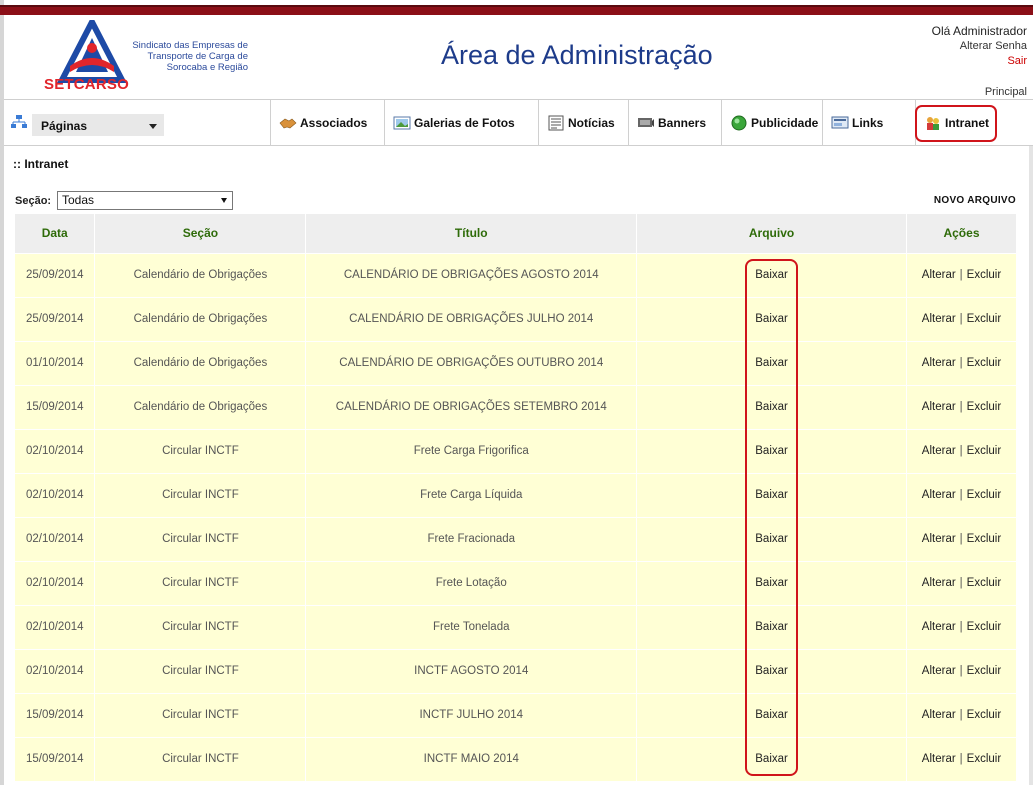  Describe the element at coordinates (975, 200) in the screenshot. I see `new-file-link: NOVO ARQUIVO` at that location.